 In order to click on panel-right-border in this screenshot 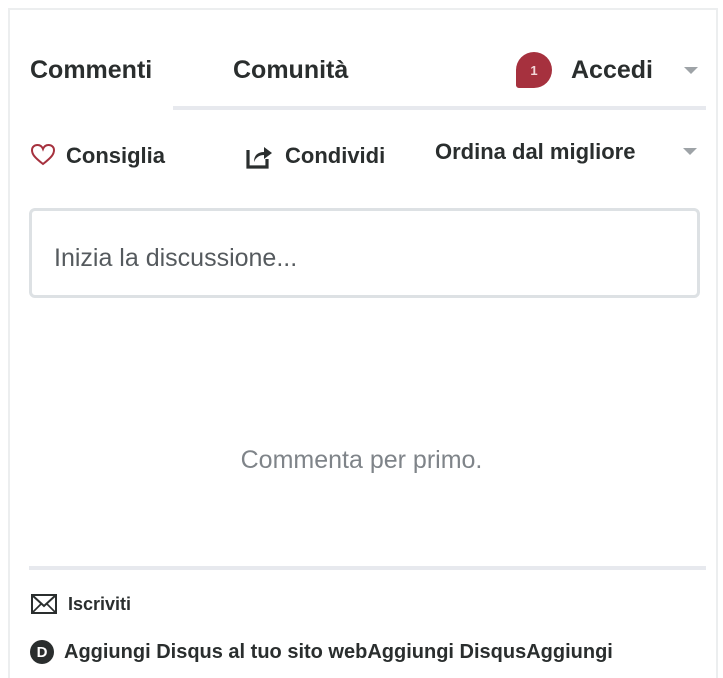, I will do `click(717, 343)`.